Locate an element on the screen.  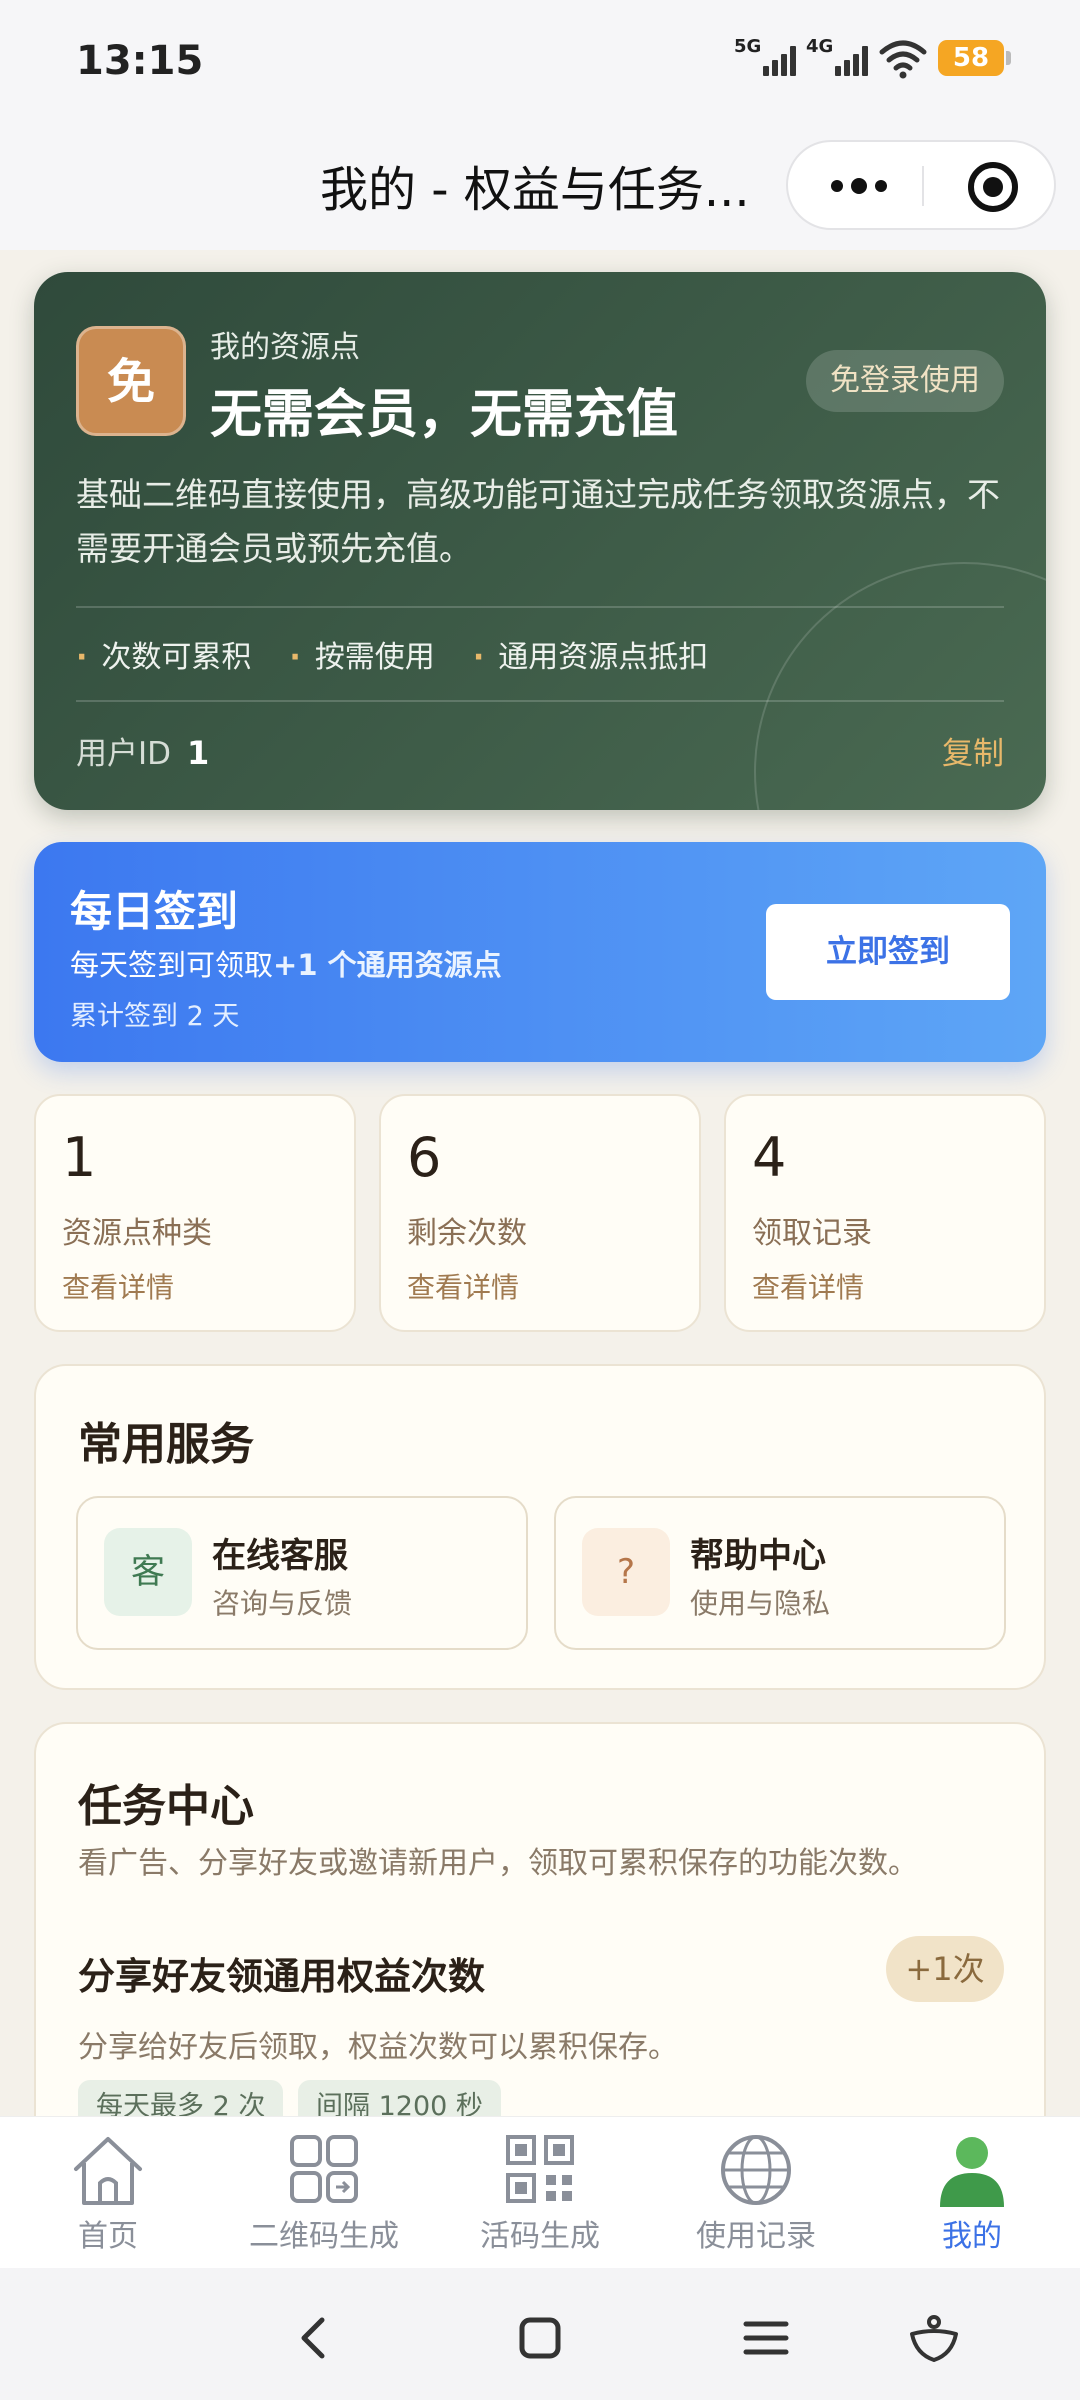
task-title: 分享好友领通用权益次数 is located at coordinates (281, 1976).